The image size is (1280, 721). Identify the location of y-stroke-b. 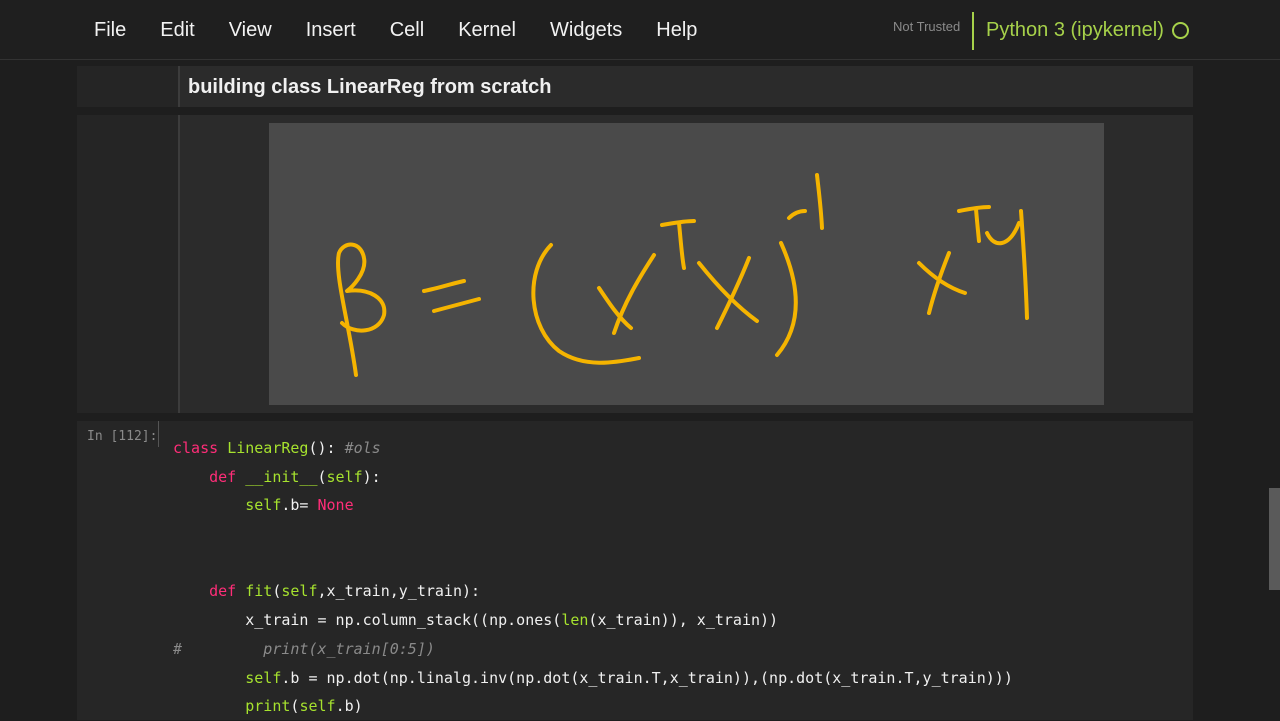
(1024, 264).